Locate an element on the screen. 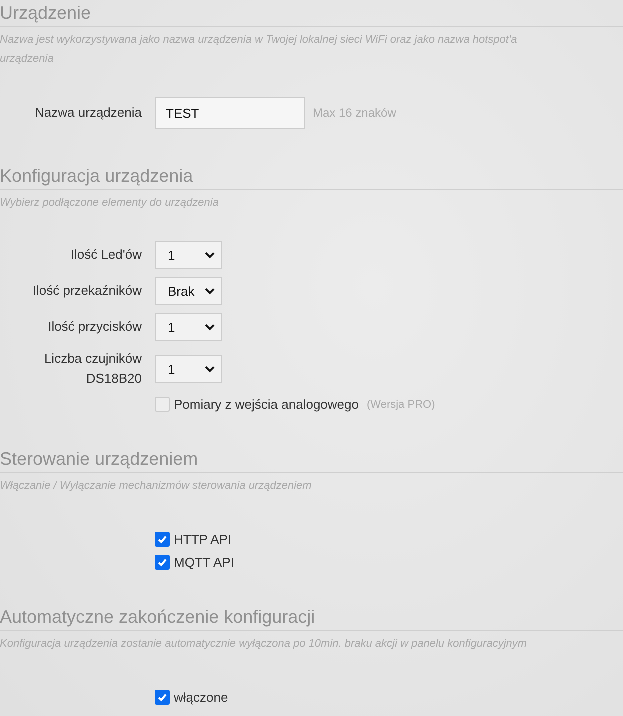 Image resolution: width=623 pixels, height=716 pixels. section-title: Konfiguracja urządzenia is located at coordinates (311, 177).